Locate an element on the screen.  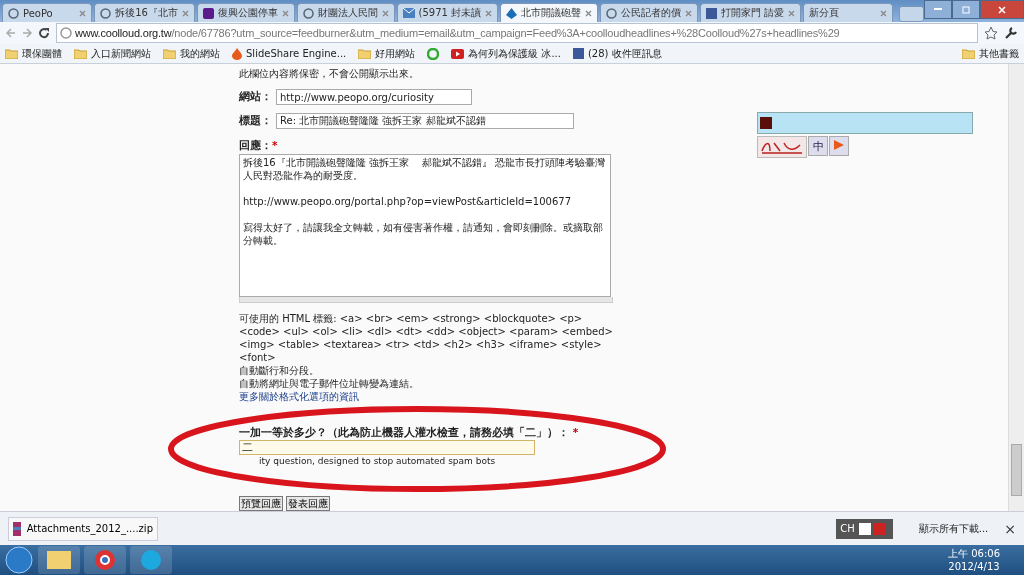
field-label: 標題： is located at coordinates (255, 121).